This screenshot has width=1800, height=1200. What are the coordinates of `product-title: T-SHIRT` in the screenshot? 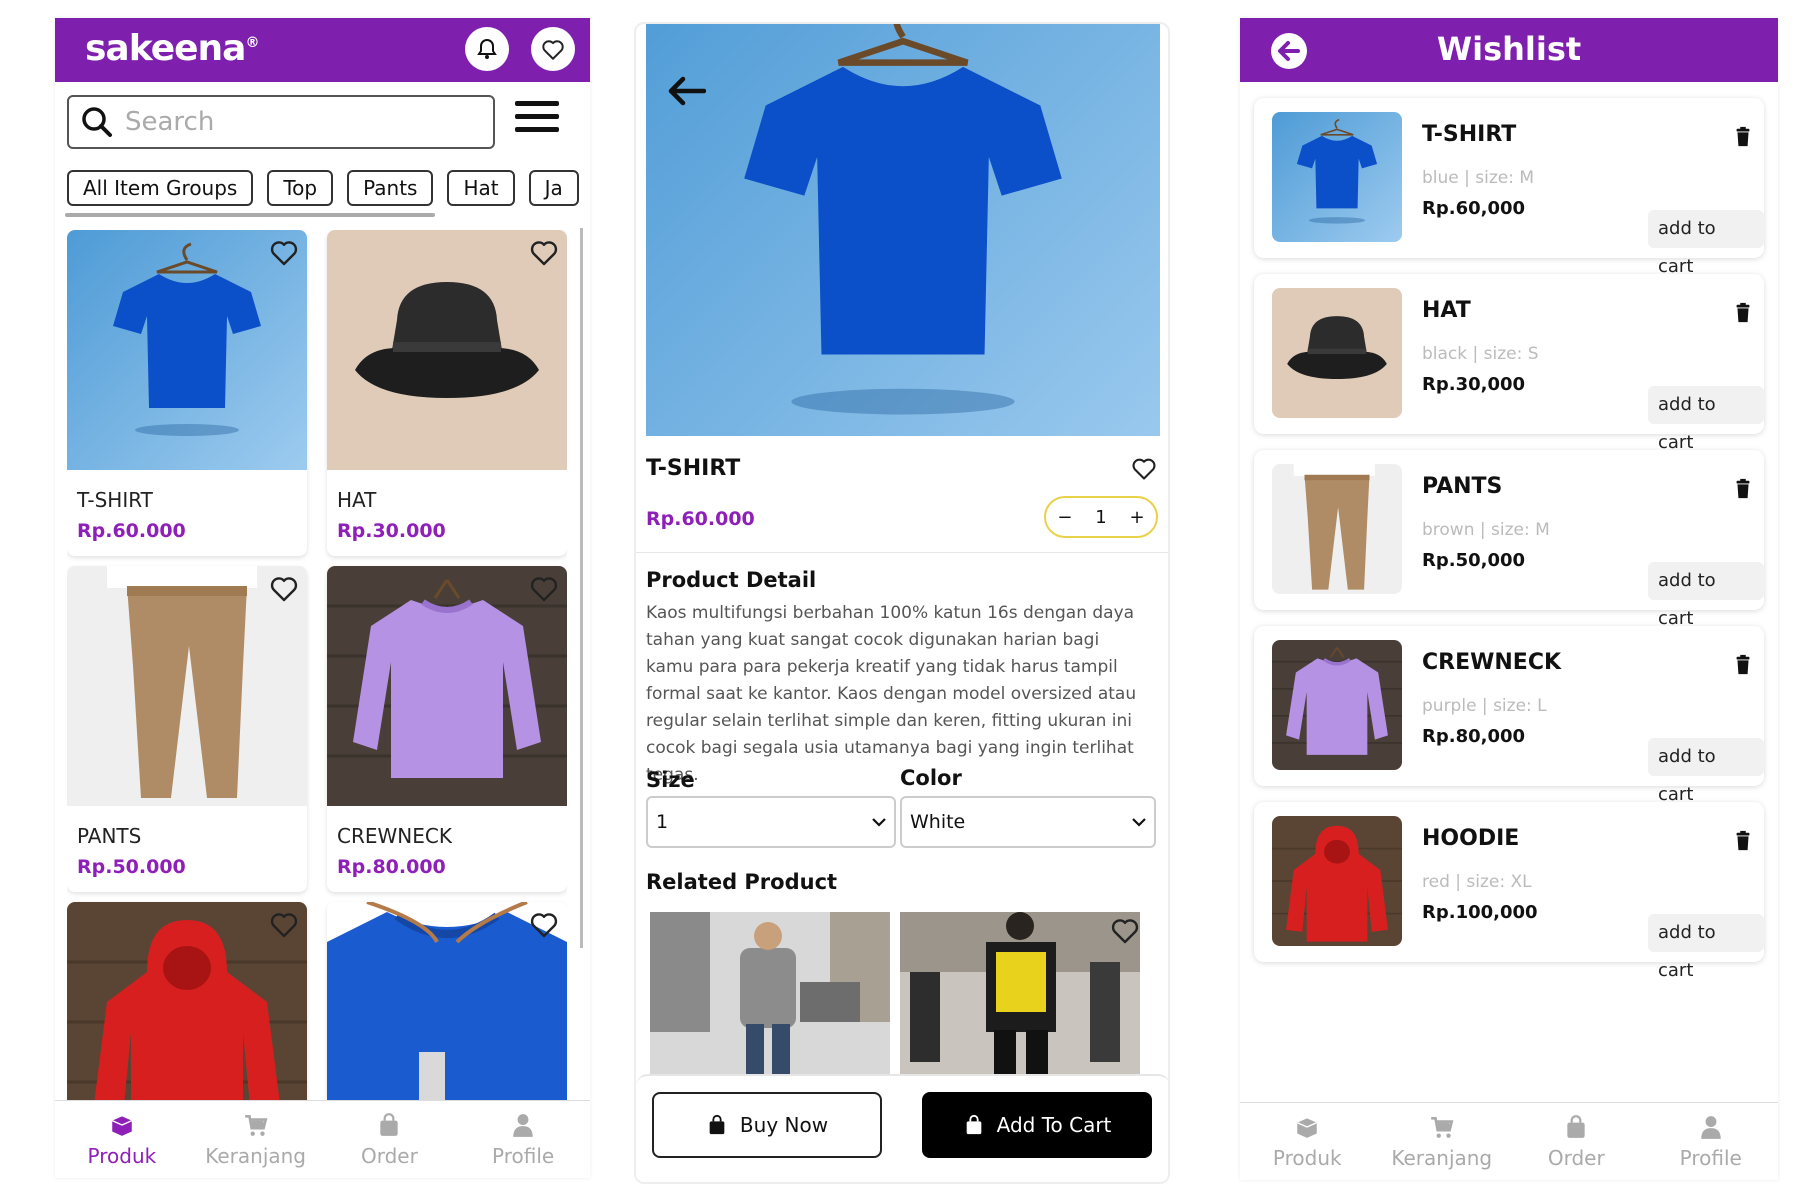 It's located at (693, 468).